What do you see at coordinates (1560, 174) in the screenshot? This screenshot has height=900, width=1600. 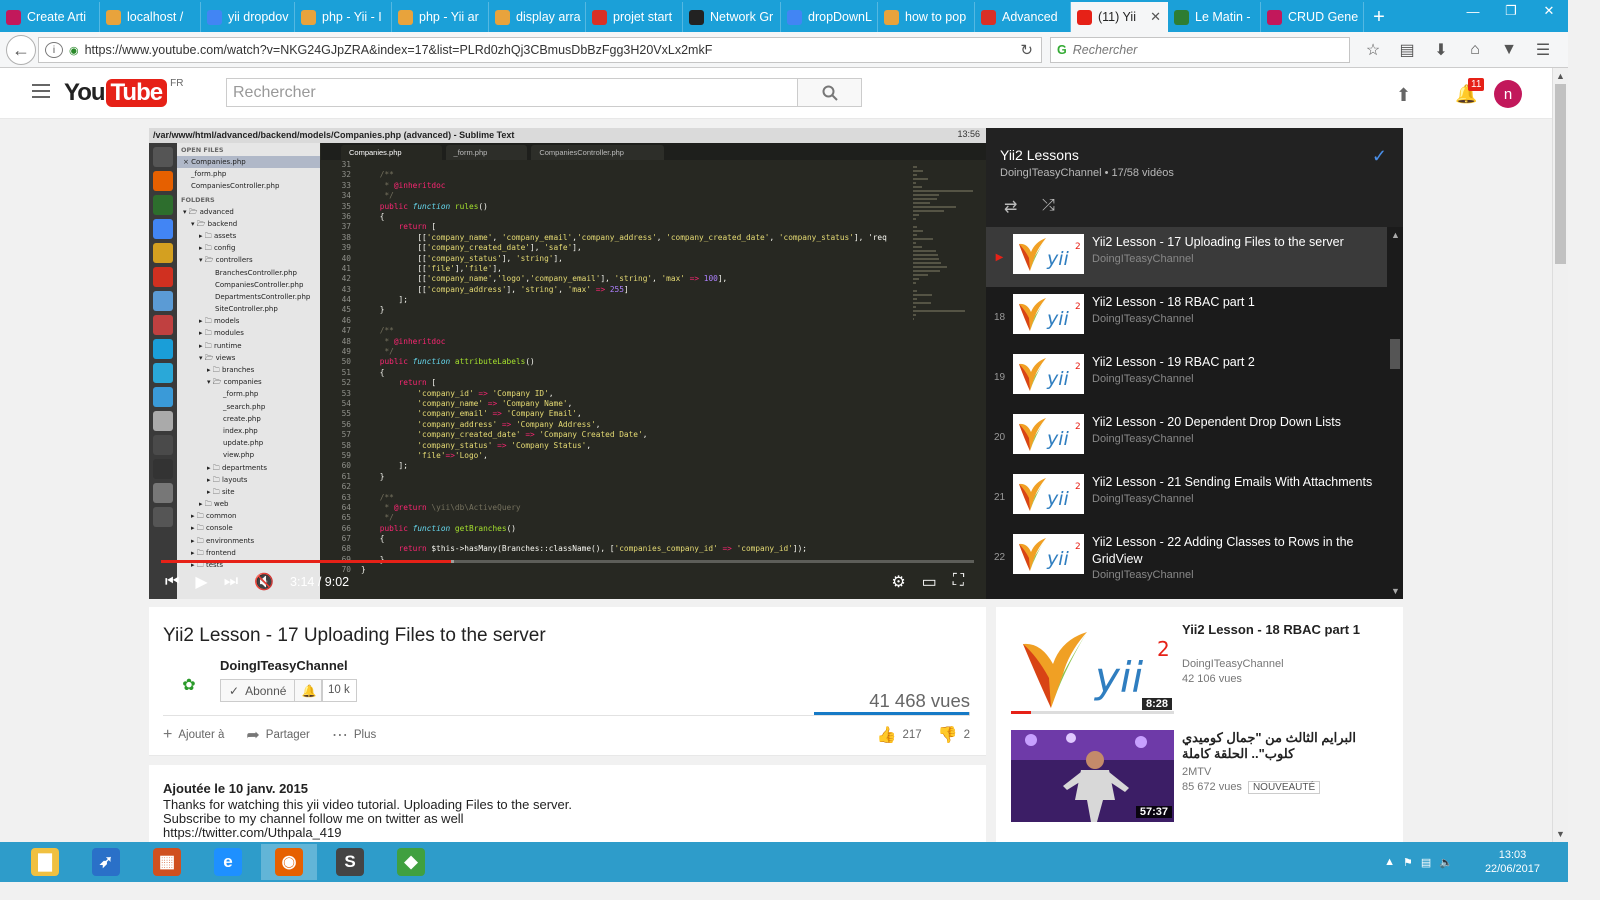 I see `page-scroll-thumb` at bounding box center [1560, 174].